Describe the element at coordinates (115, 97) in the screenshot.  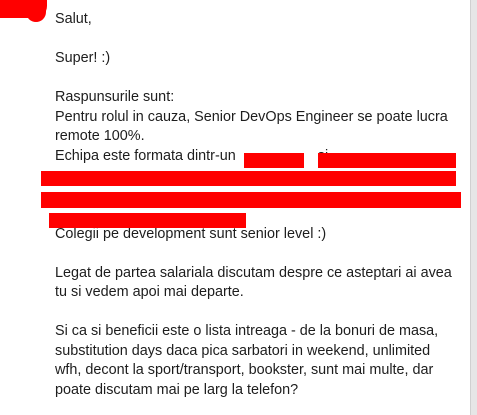
I see `answers-heading: Raspunsurile sunt:` at that location.